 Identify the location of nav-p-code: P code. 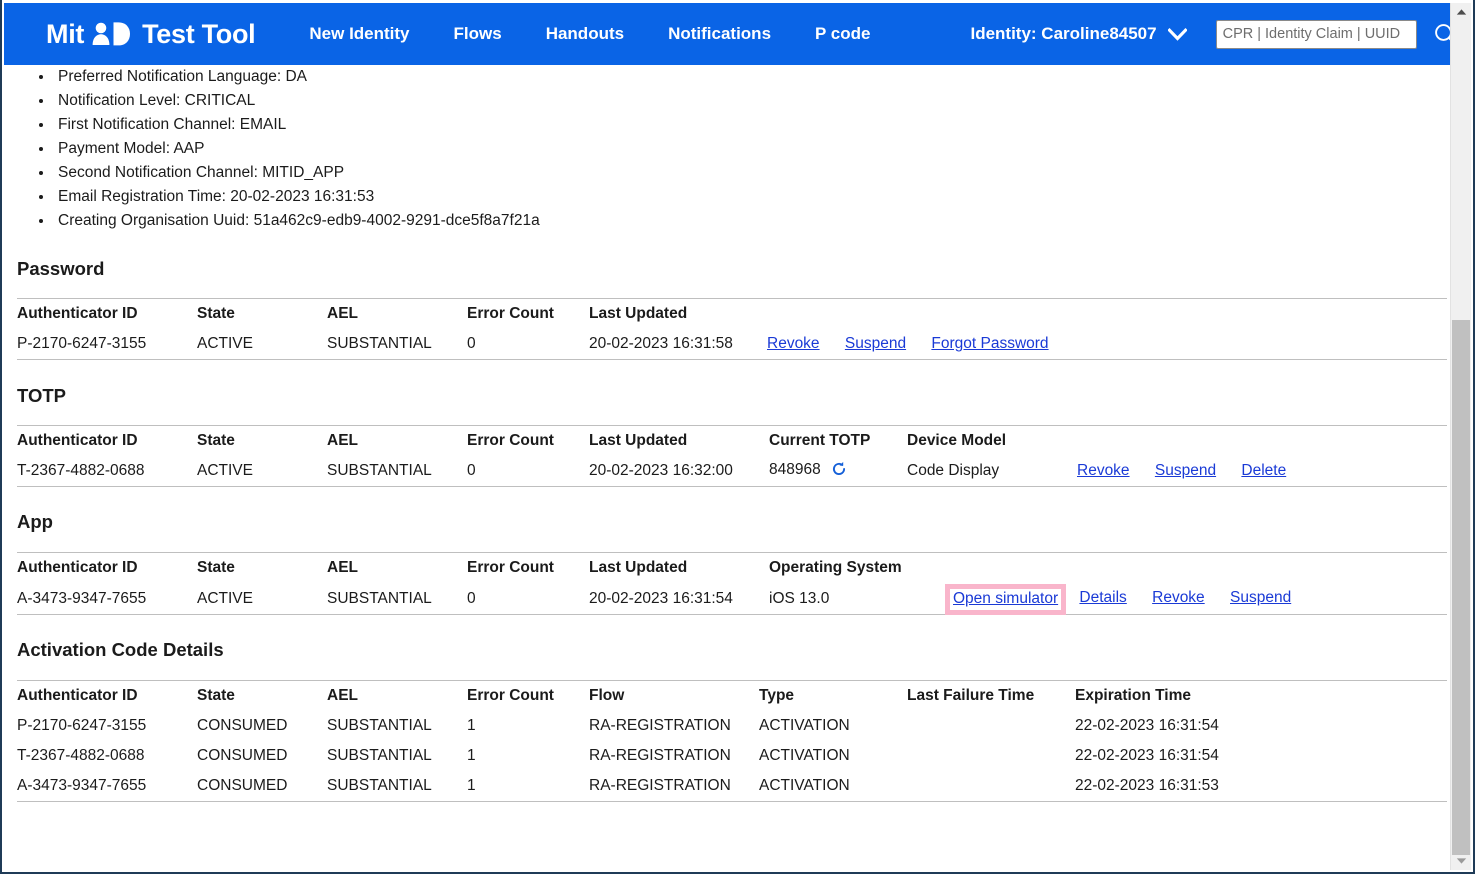
(842, 34).